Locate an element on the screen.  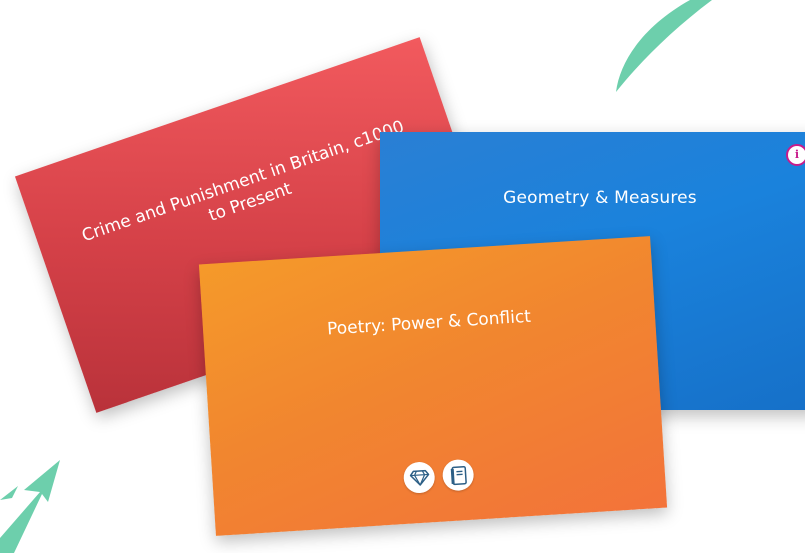
info-icon: i is located at coordinates (795, 155).